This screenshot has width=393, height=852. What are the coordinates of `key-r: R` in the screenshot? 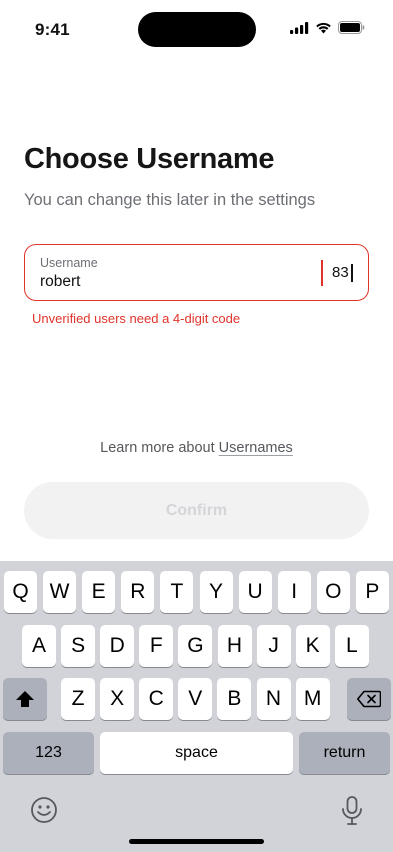 It's located at (138, 592).